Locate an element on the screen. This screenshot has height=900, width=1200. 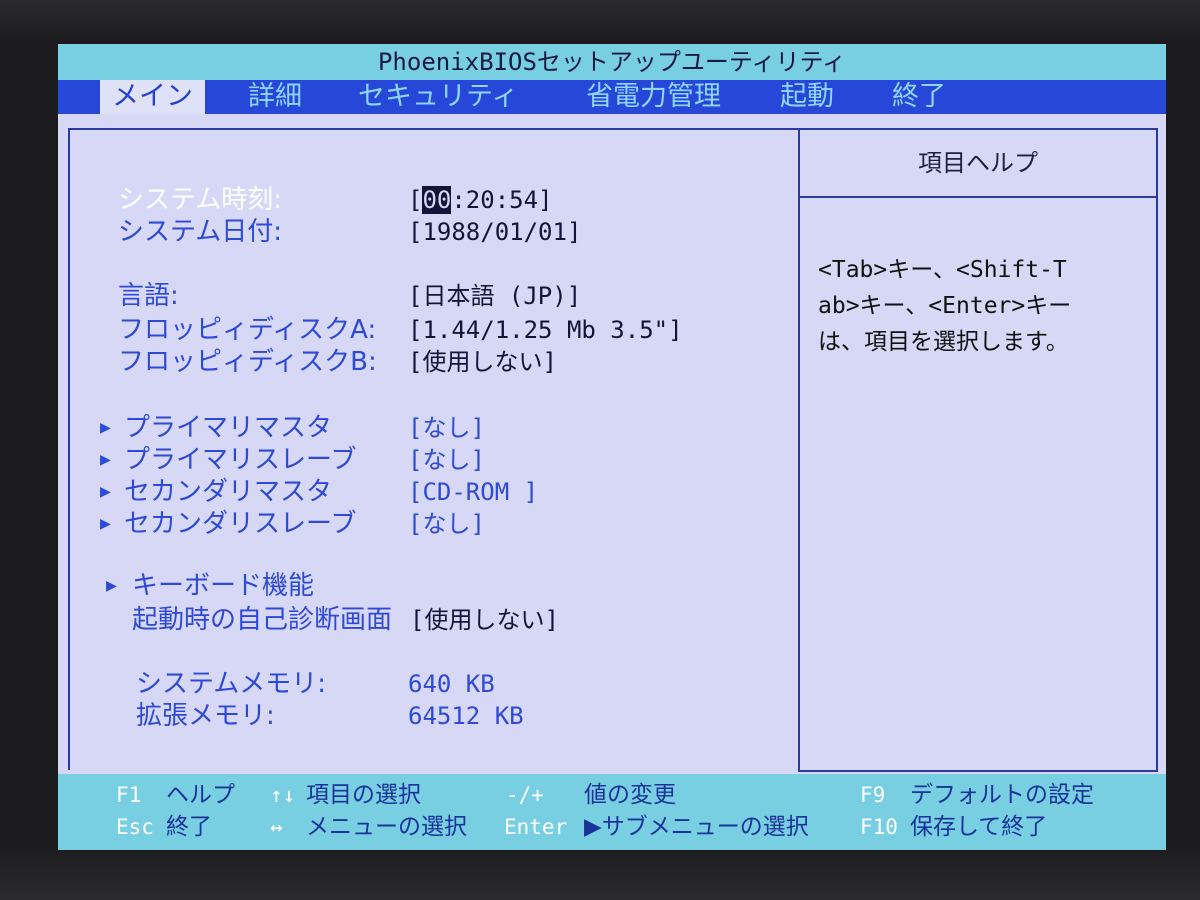
primary-slave-value: [なし] is located at coordinates (446, 460).